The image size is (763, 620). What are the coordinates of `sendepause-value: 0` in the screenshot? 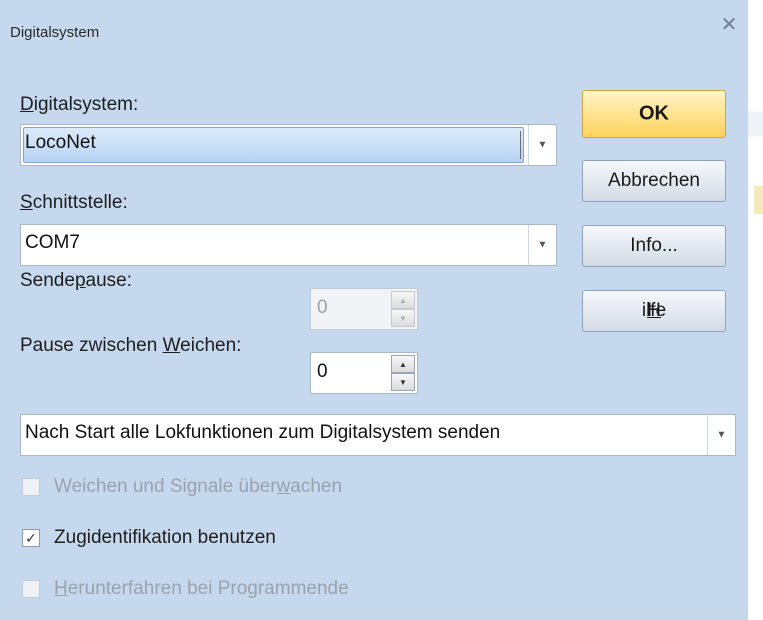 It's located at (322, 307).